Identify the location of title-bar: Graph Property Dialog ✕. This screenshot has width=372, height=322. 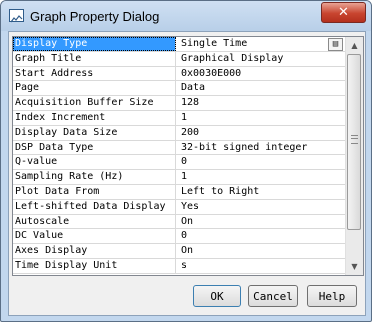
(186, 16).